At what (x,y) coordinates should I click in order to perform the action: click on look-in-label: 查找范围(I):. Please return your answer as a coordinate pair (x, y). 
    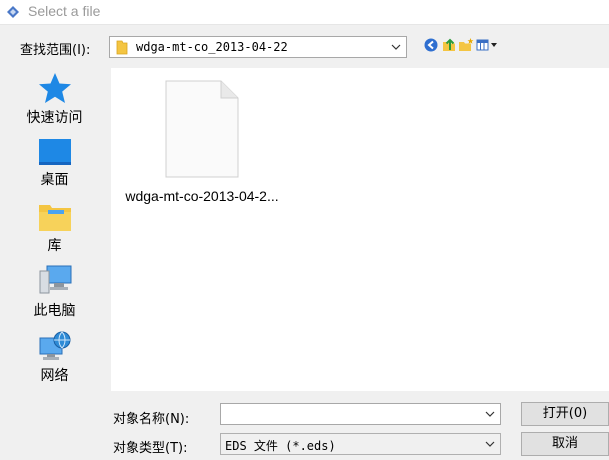
    Looking at the image, I should click on (55, 50).